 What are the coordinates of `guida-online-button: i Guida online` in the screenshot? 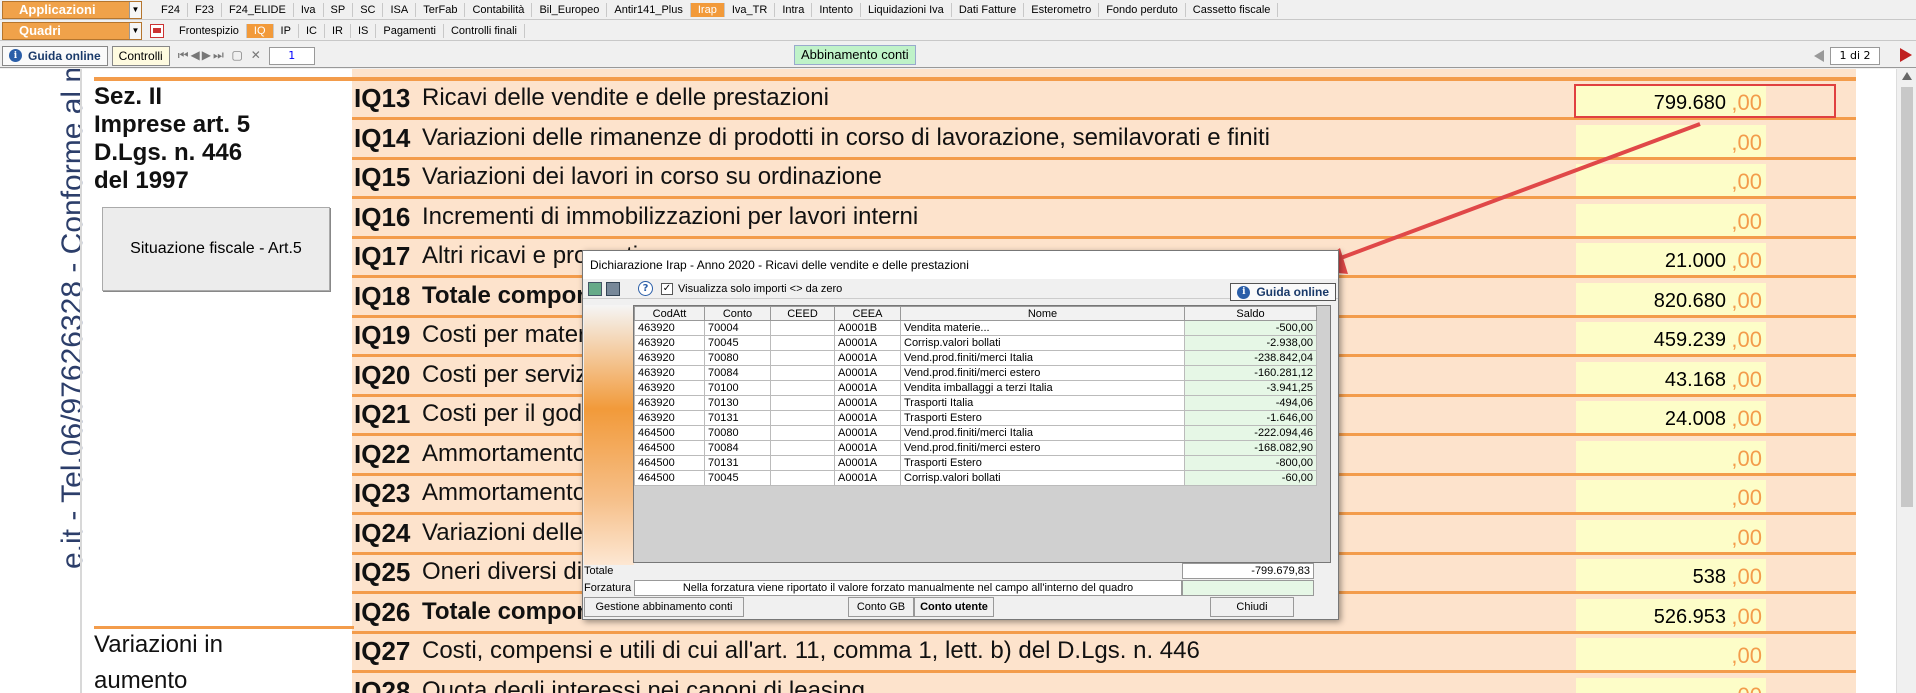 It's located at (55, 55).